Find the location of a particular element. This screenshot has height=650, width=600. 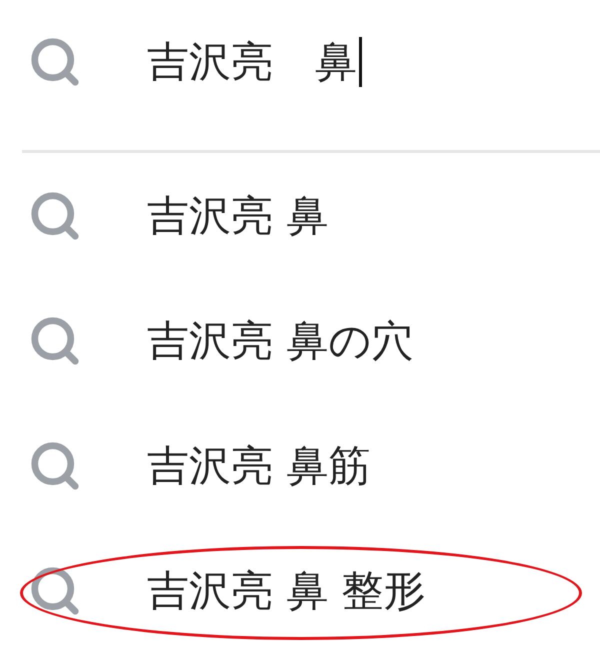

search-field: 吉沢亮 鼻 is located at coordinates (373, 62).